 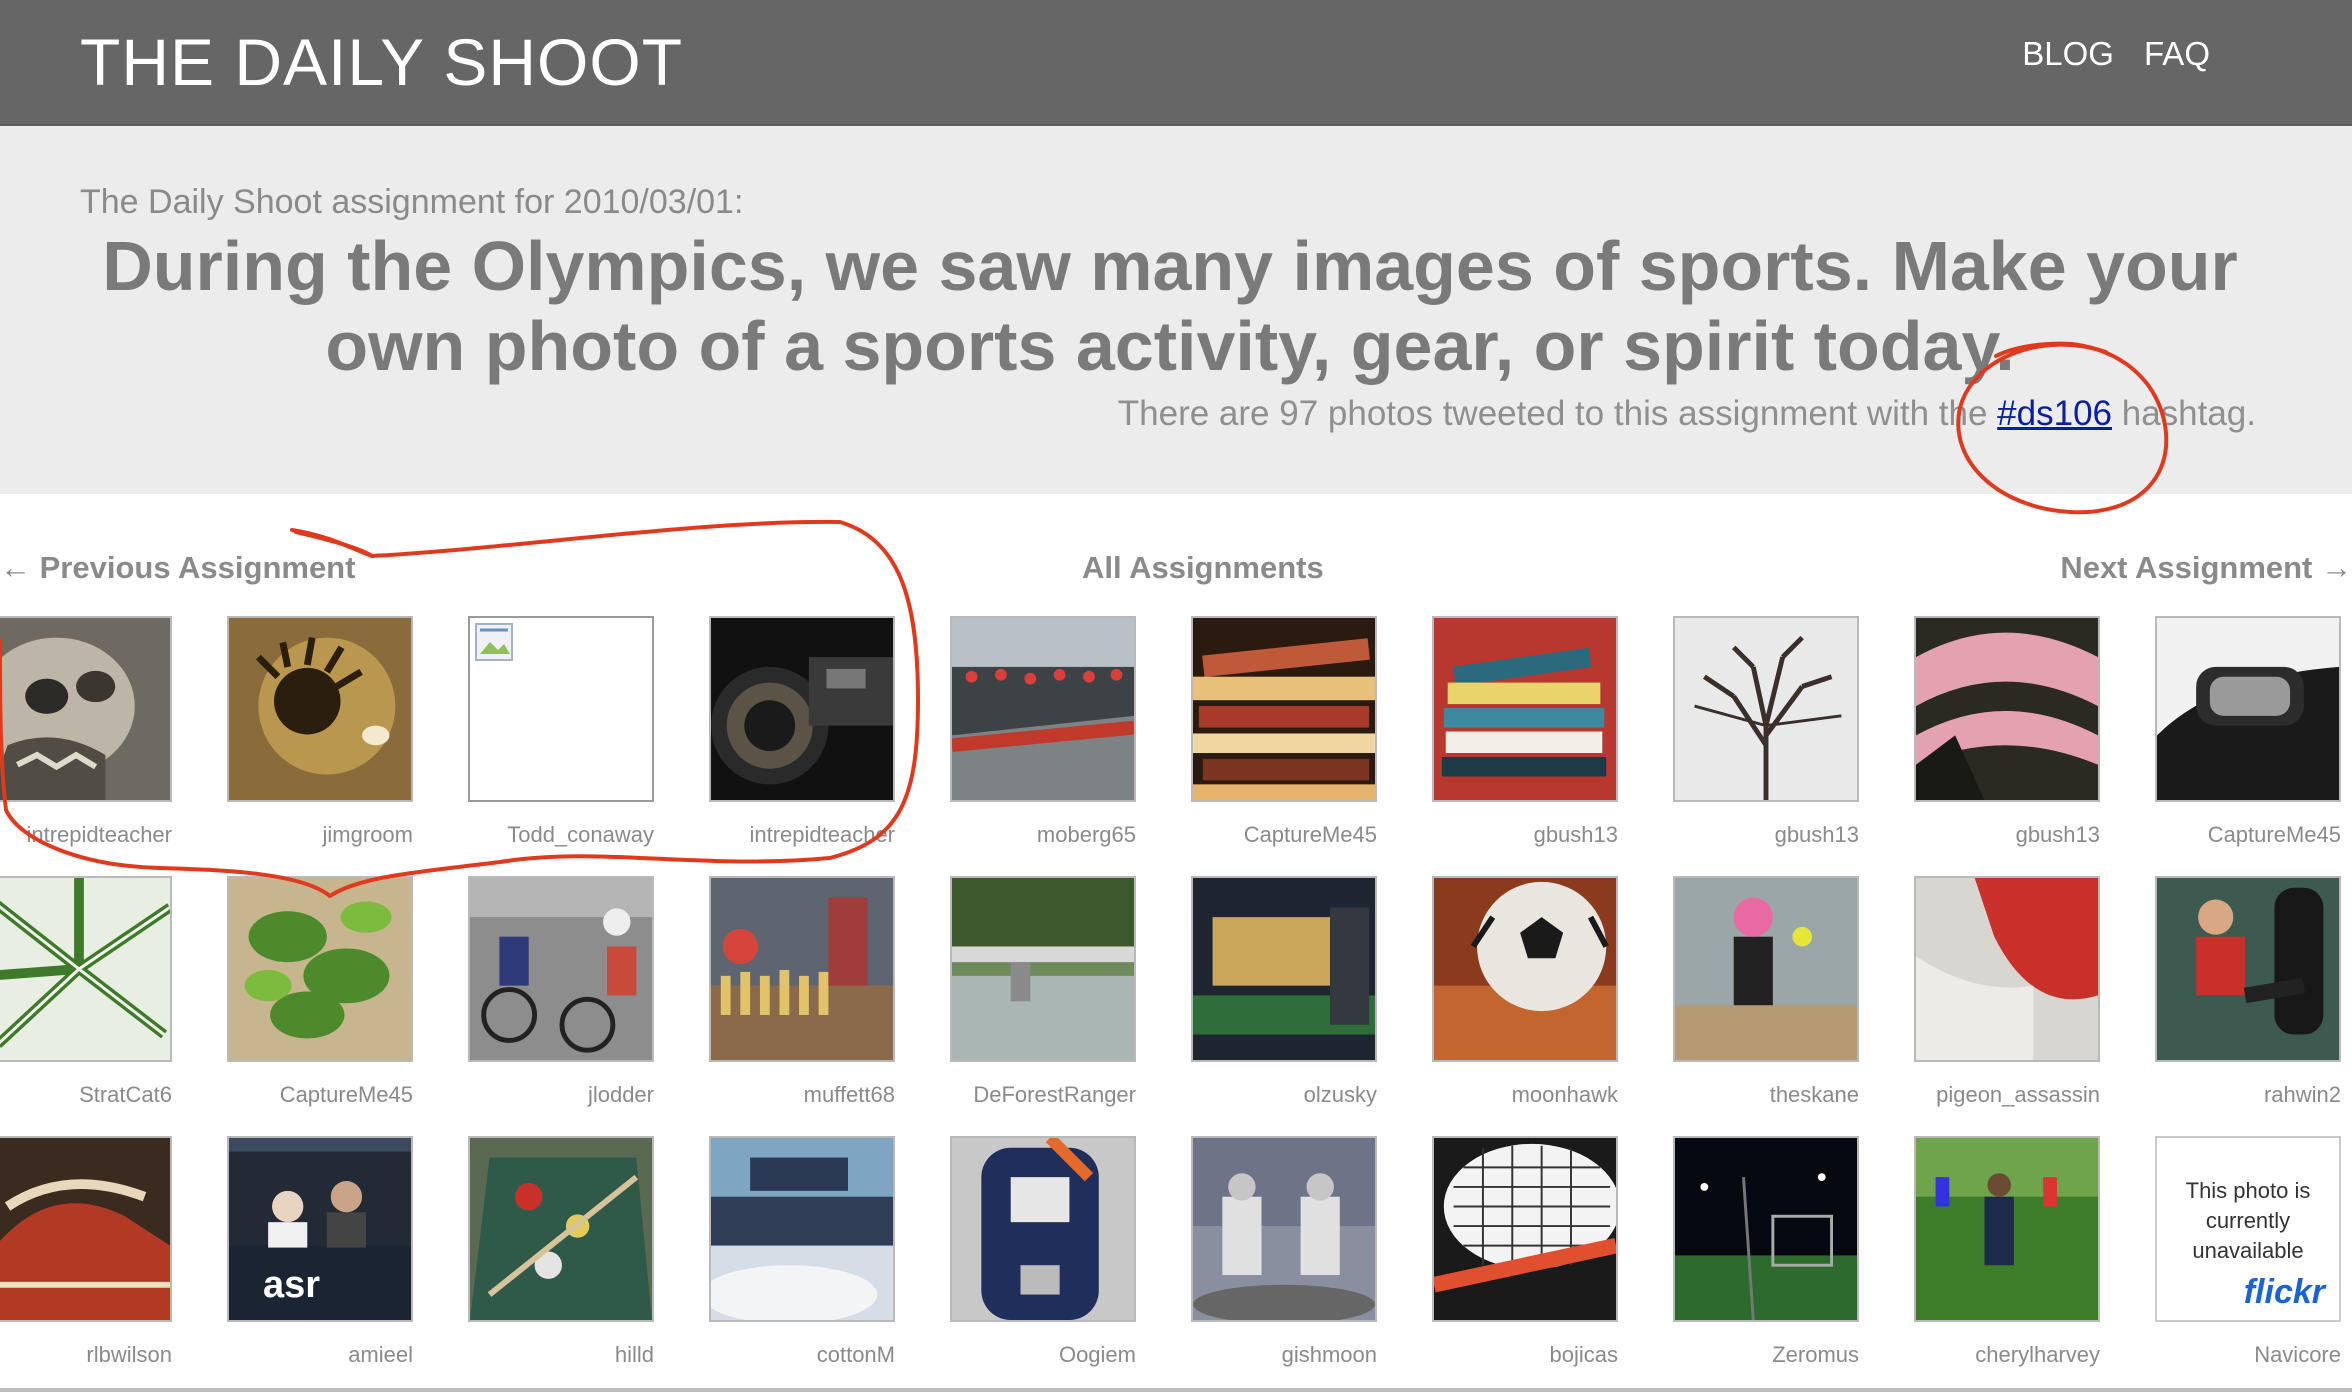 What do you see at coordinates (292, 1285) in the screenshot?
I see `asr-sign-text: asr` at bounding box center [292, 1285].